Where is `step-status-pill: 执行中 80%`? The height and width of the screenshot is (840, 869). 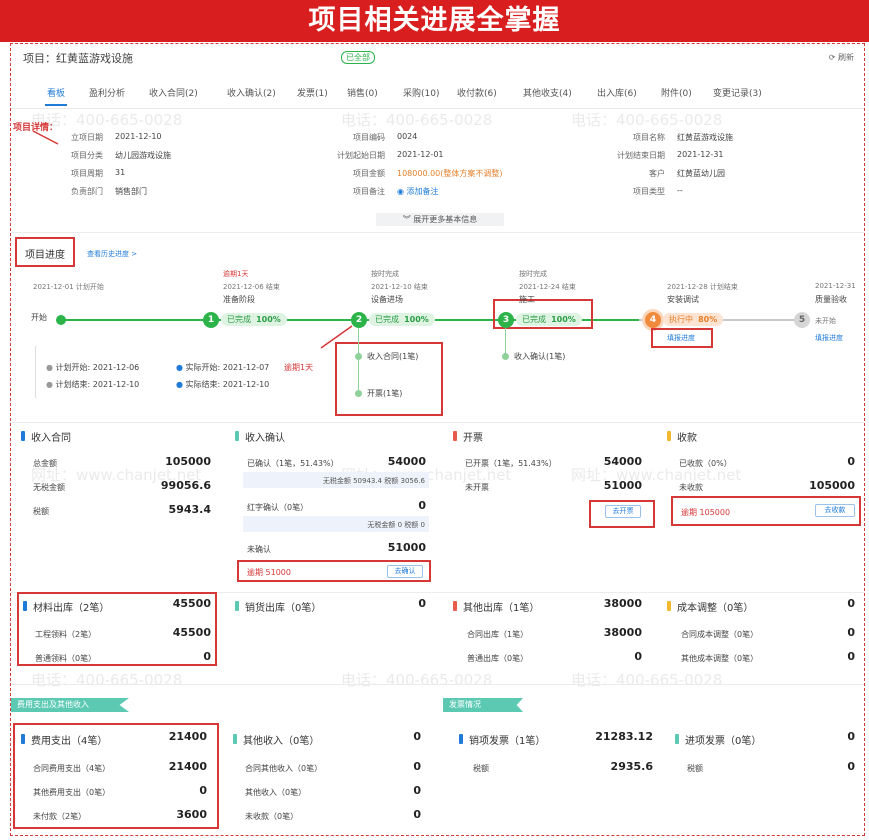 step-status-pill: 执行中 80% is located at coordinates (693, 319).